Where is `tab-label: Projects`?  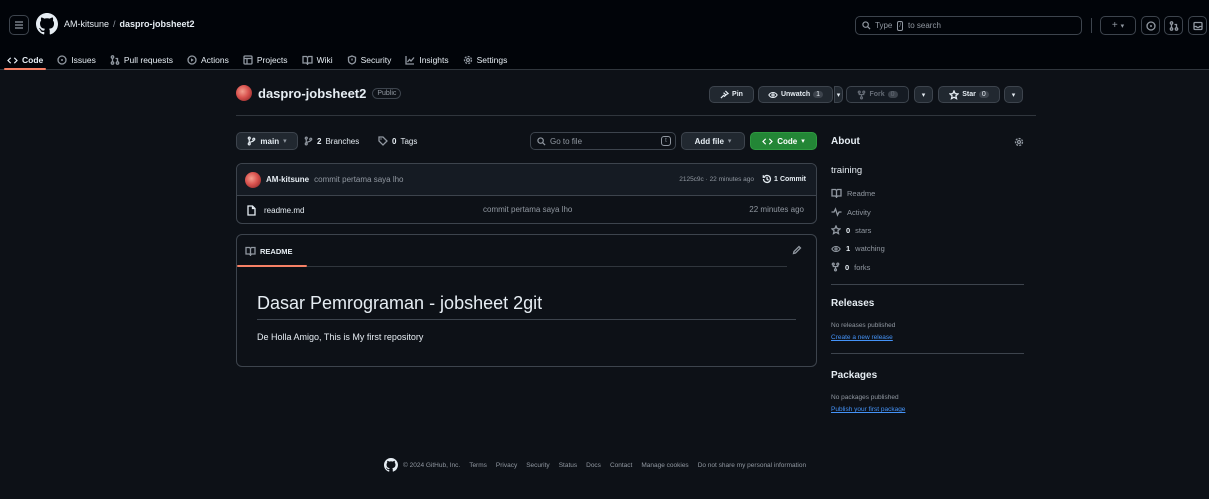 tab-label: Projects is located at coordinates (272, 60).